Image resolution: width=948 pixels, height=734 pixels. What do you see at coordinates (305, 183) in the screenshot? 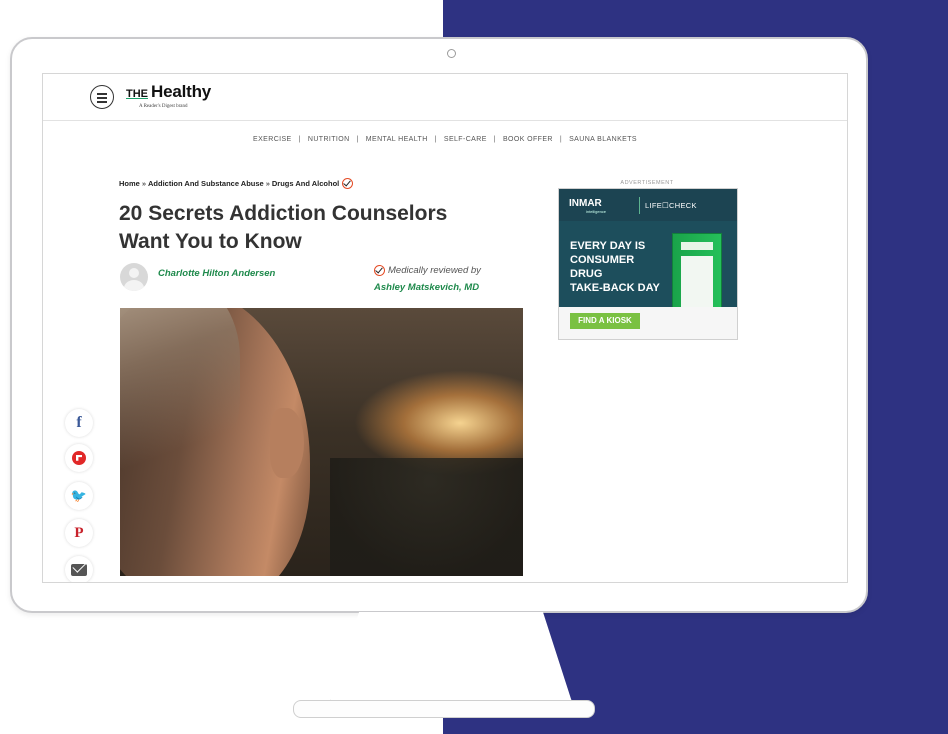
I see `breadcrumb-drugs-alcohol: Drugs And Alcohol` at bounding box center [305, 183].